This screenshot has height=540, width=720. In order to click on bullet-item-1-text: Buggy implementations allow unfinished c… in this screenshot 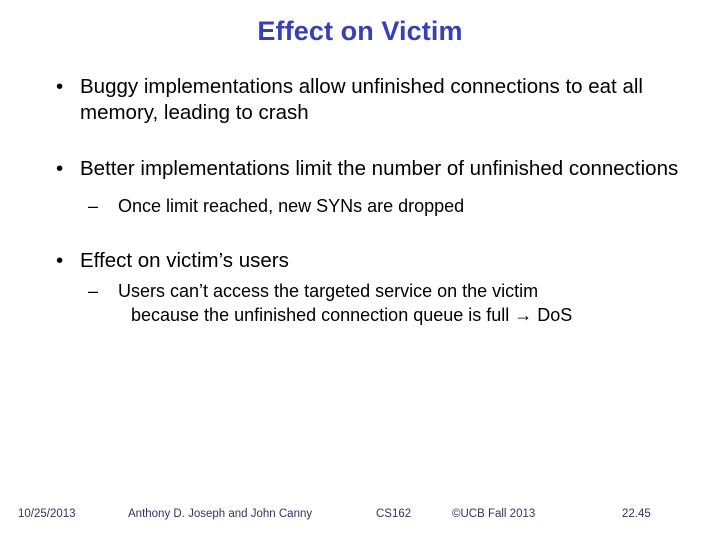, I will do `click(361, 99)`.